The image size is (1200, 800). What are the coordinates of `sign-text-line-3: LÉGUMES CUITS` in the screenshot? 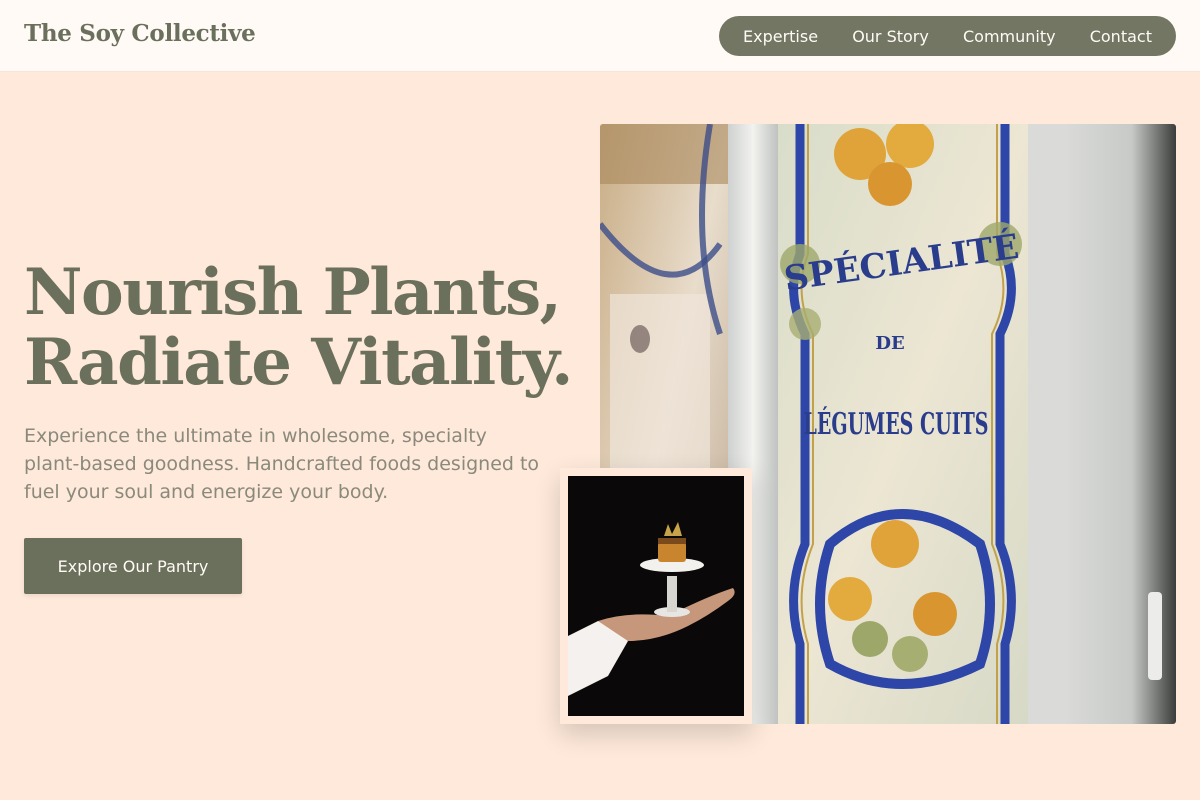 It's located at (896, 424).